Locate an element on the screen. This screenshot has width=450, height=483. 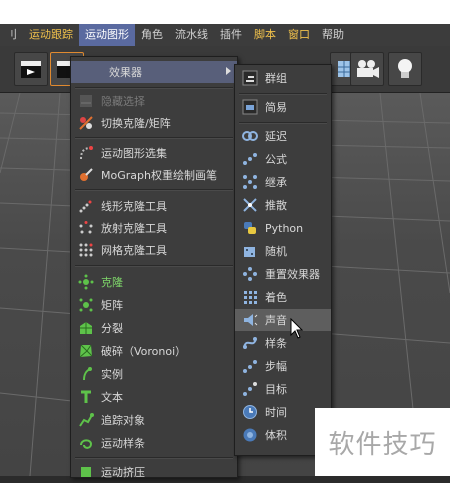
clock-icon is located at coordinates (250, 412).